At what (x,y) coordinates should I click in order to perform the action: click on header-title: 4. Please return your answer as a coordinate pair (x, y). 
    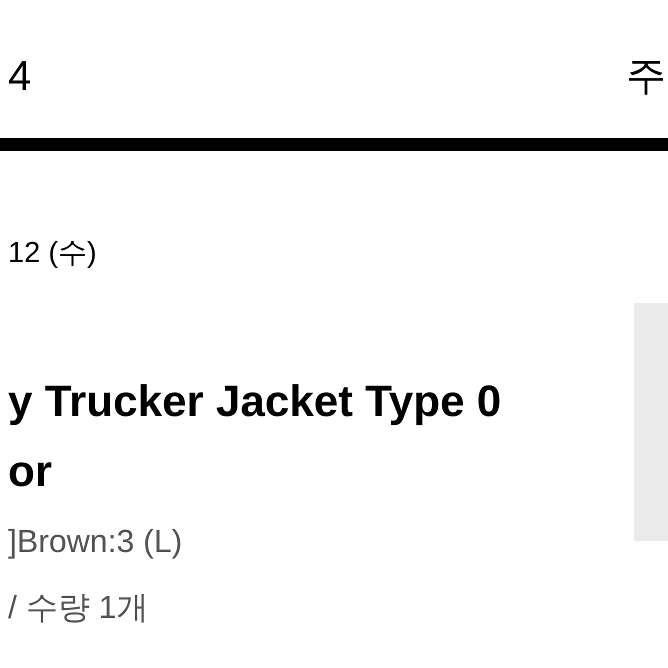
    Looking at the image, I should click on (20, 76).